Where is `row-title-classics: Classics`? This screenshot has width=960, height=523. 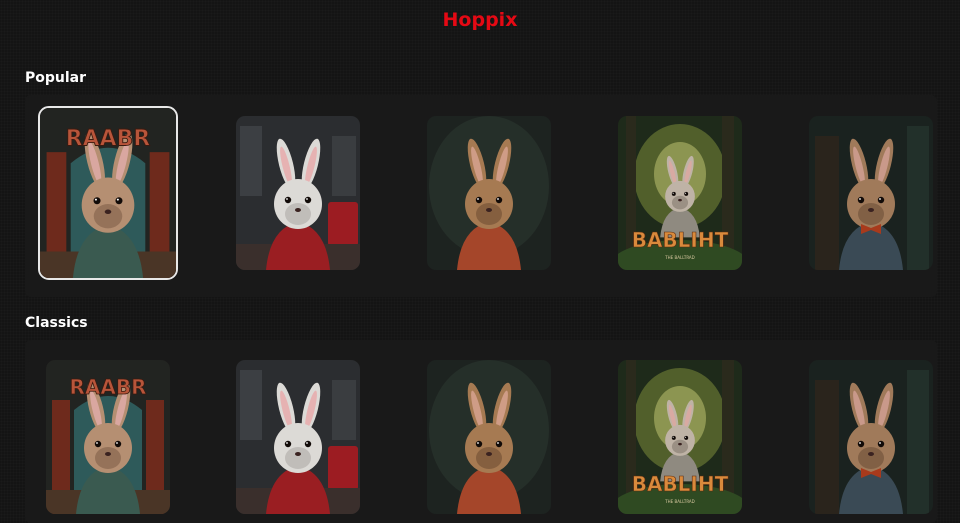
row-title-classics: Classics is located at coordinates (56, 323).